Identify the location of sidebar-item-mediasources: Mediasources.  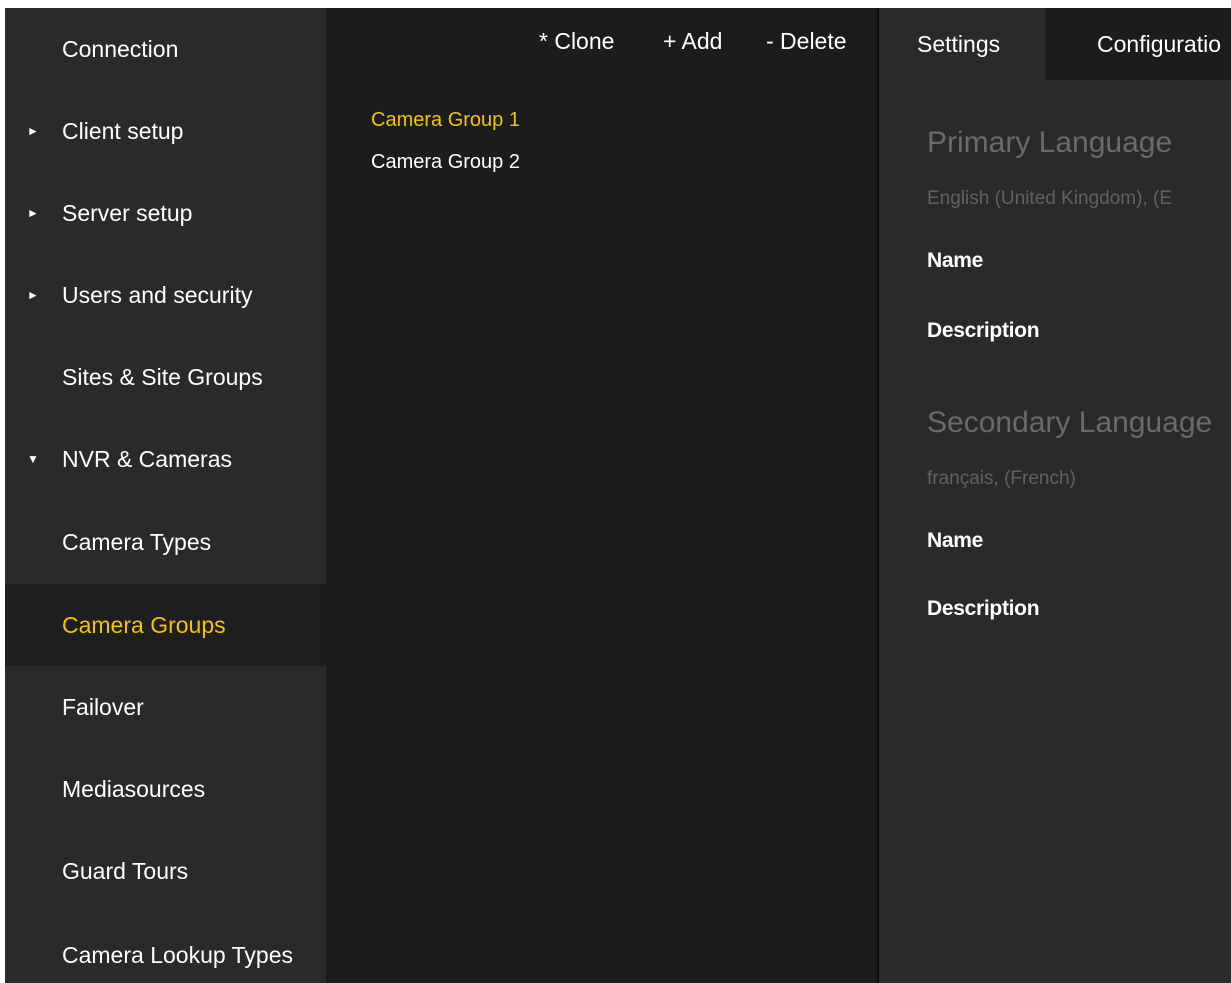
(165, 789).